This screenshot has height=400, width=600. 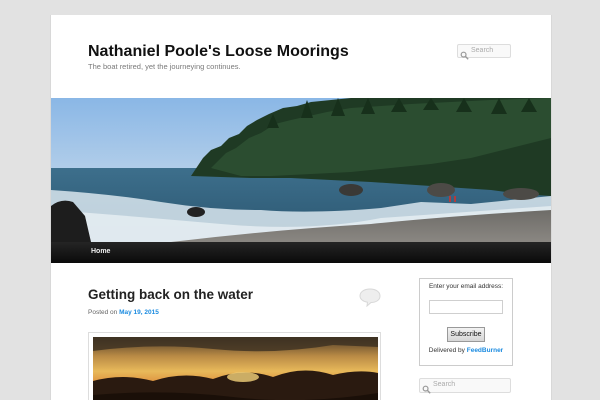 I want to click on sidebar-search-placeholder: Search, so click(x=444, y=384).